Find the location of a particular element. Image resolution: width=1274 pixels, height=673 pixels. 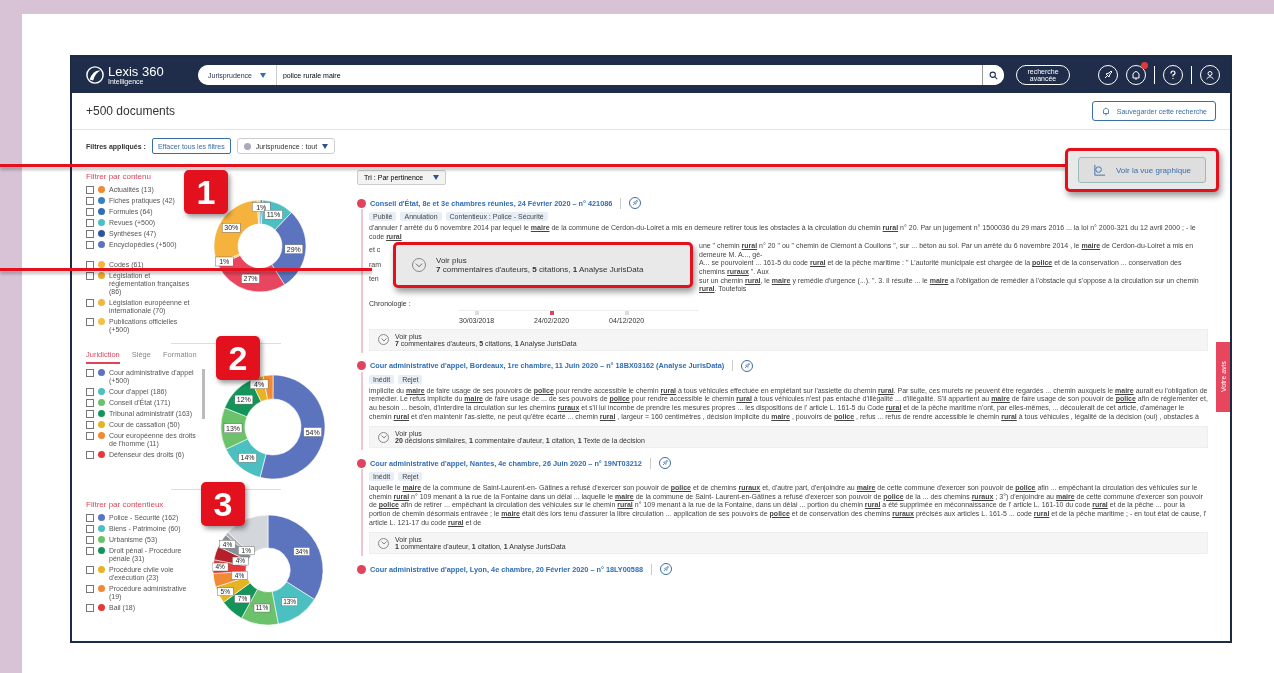

results-count: +500 documents is located at coordinates (131, 111).